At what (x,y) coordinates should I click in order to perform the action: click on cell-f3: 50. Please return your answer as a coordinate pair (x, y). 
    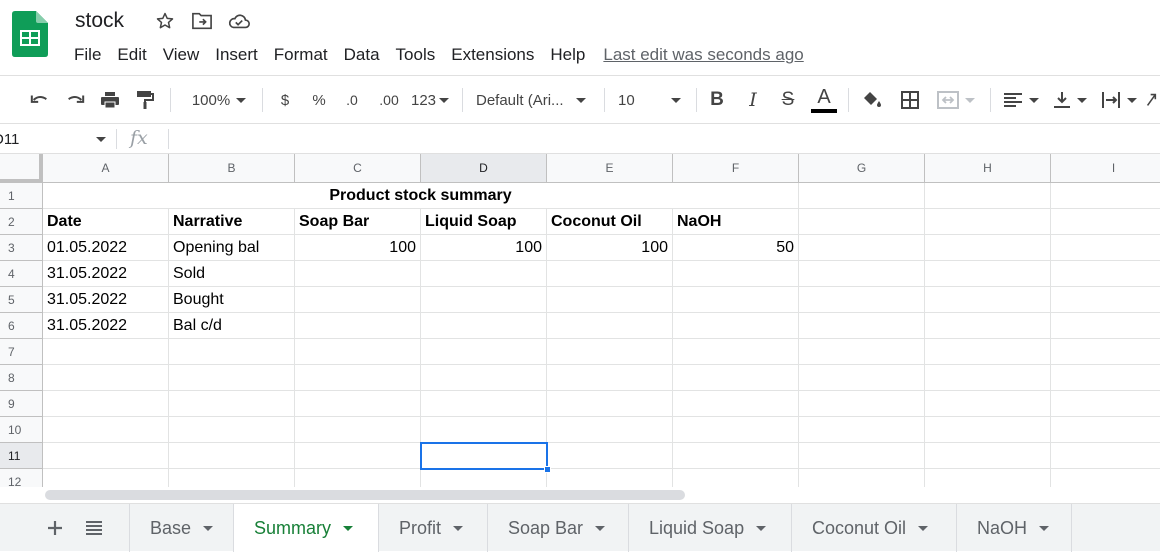
    Looking at the image, I should click on (736, 248).